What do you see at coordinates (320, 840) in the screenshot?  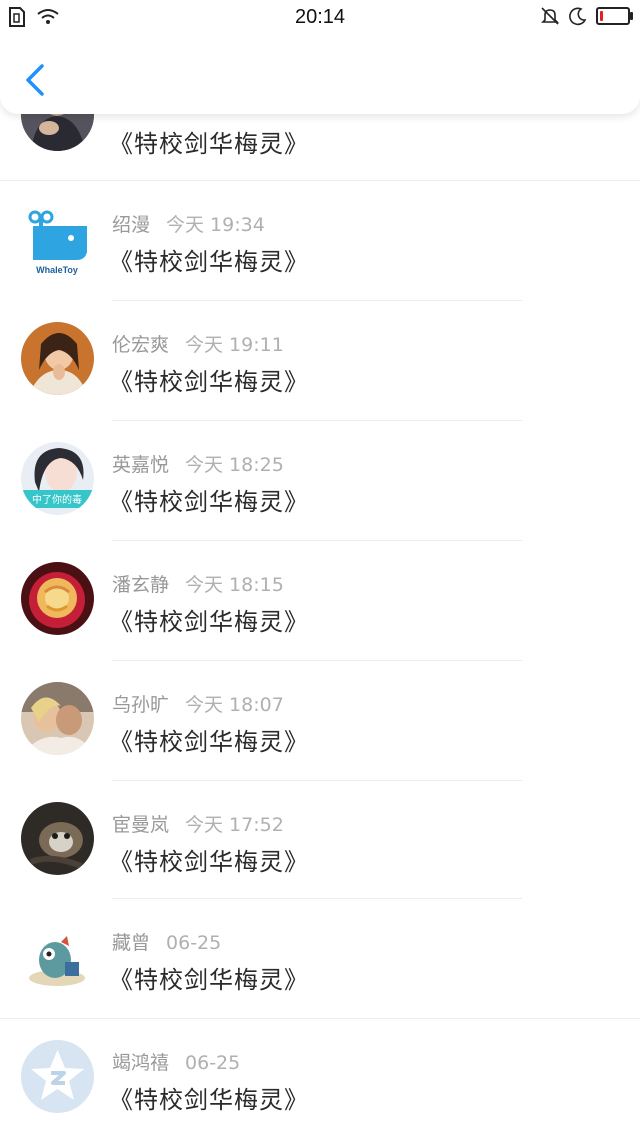 I see `list-item: 宦曼岚 今天 17:52 《特校剑华梅灵》` at bounding box center [320, 840].